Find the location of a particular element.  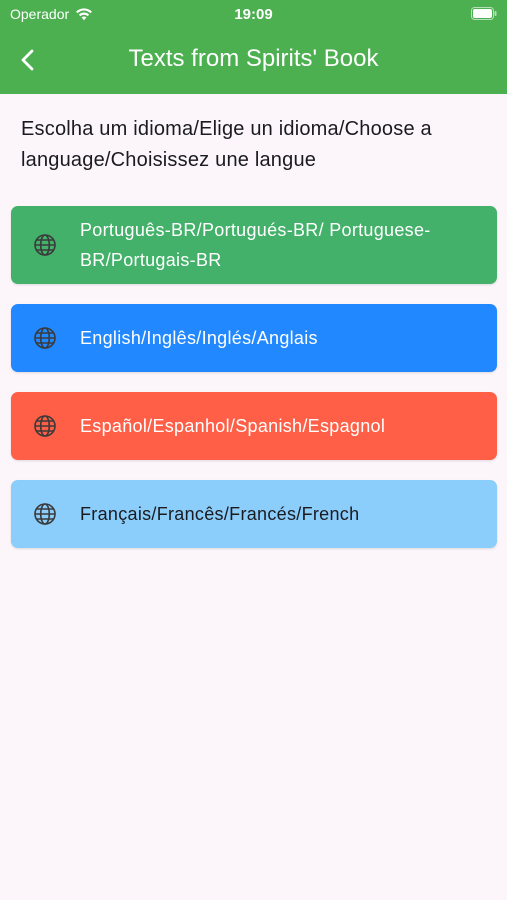

battery-icon is located at coordinates (484, 13).